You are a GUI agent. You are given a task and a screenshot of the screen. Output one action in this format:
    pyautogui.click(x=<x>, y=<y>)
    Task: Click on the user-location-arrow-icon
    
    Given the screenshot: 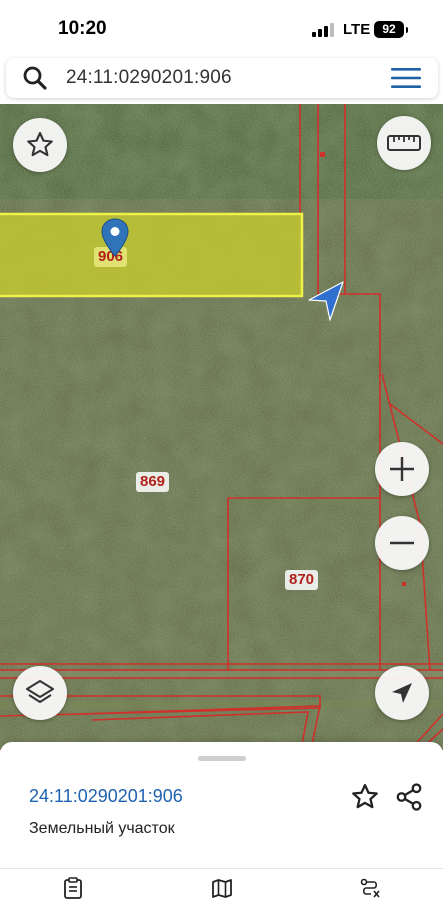 What is the action you would take?
    pyautogui.click(x=326, y=301)
    